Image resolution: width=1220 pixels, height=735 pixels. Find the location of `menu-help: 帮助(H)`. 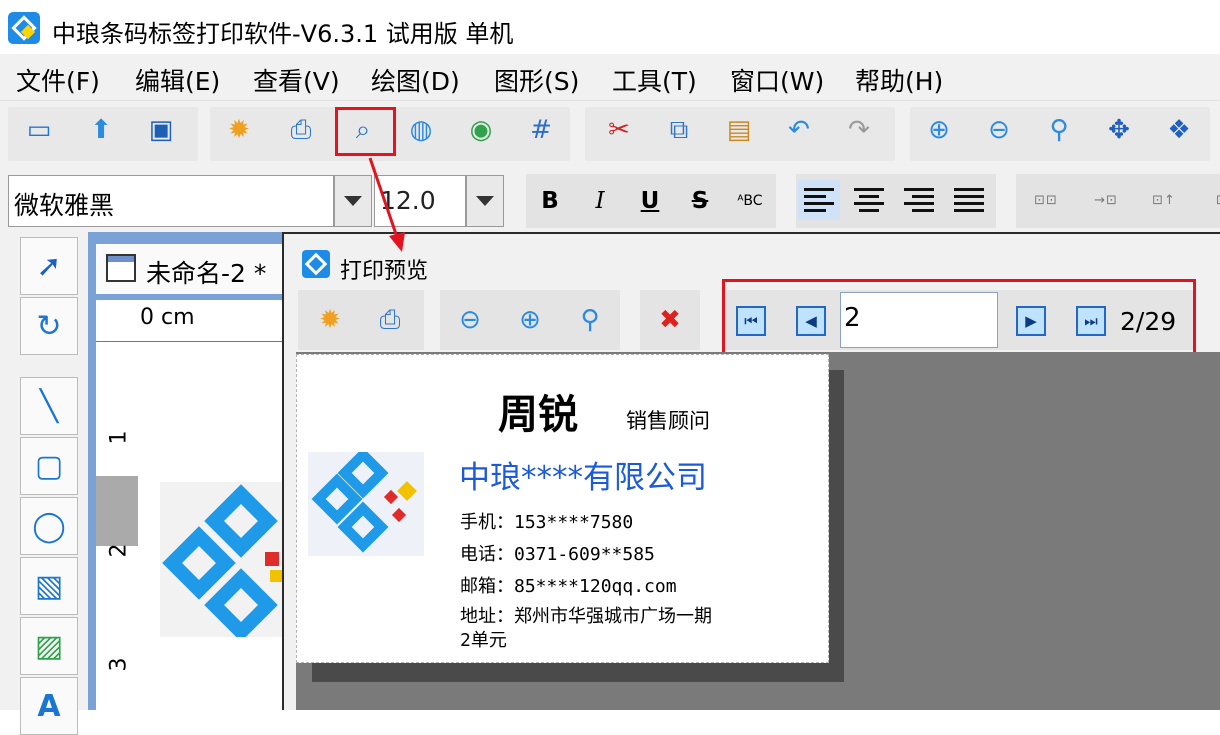

menu-help: 帮助(H) is located at coordinates (899, 80).